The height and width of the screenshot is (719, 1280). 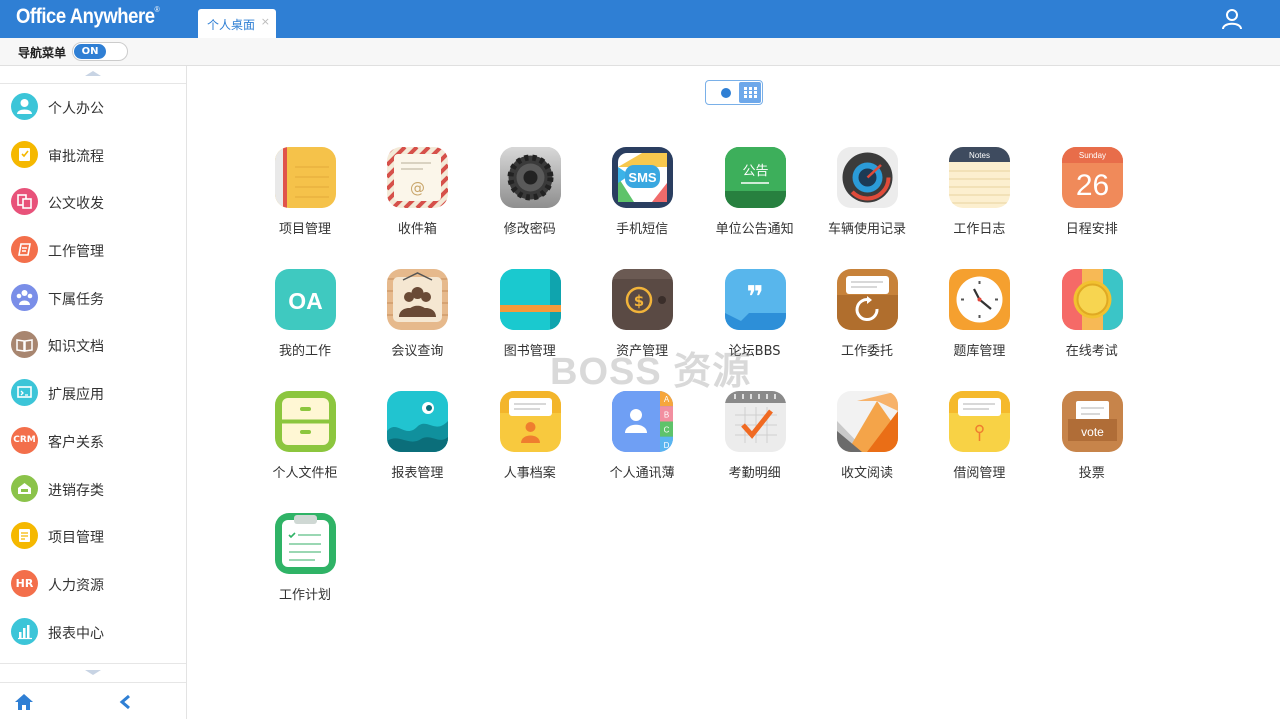 What do you see at coordinates (979, 444) in the screenshot?
I see `app-borrow-folder: 借阅管理` at bounding box center [979, 444].